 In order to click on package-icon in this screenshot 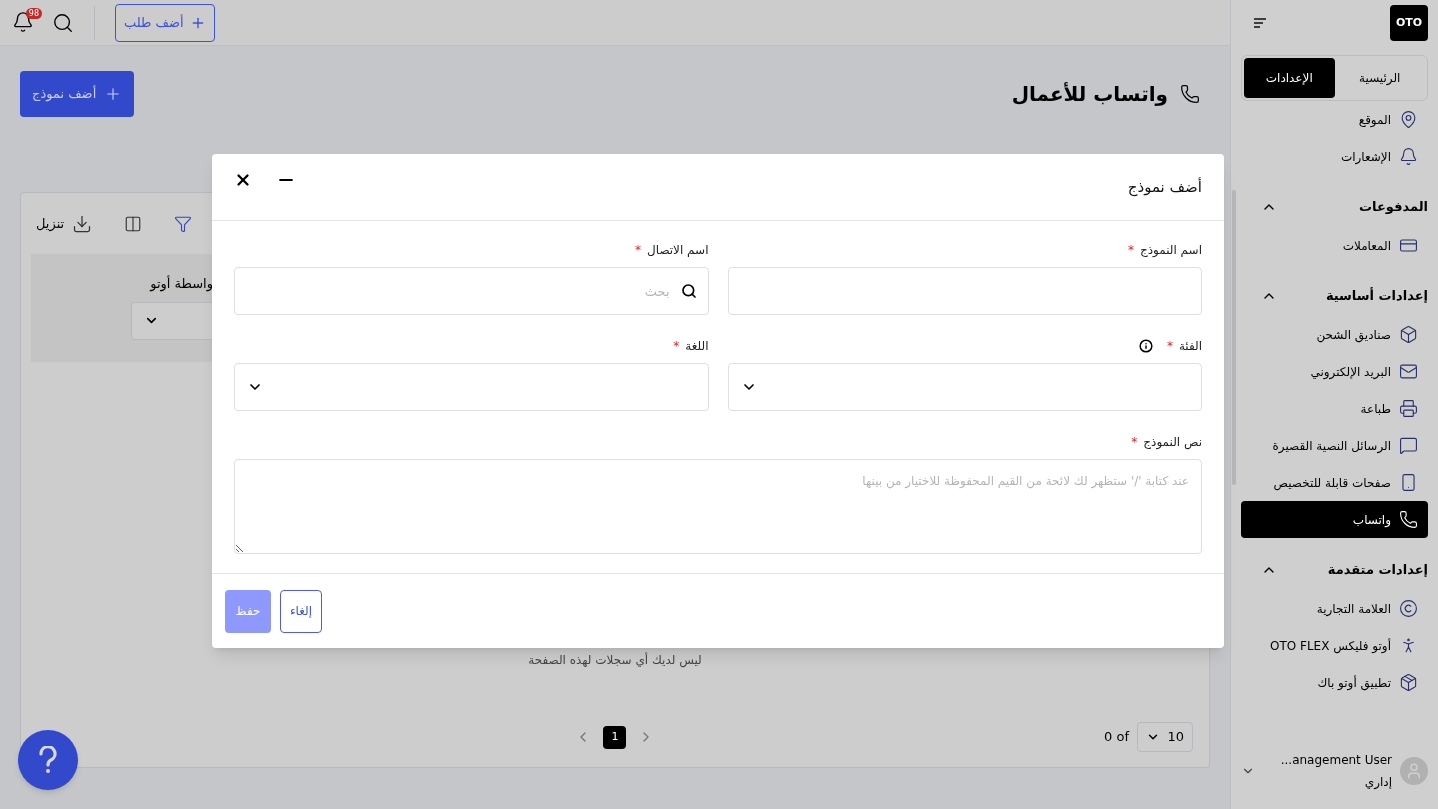, I will do `click(1408, 682)`.